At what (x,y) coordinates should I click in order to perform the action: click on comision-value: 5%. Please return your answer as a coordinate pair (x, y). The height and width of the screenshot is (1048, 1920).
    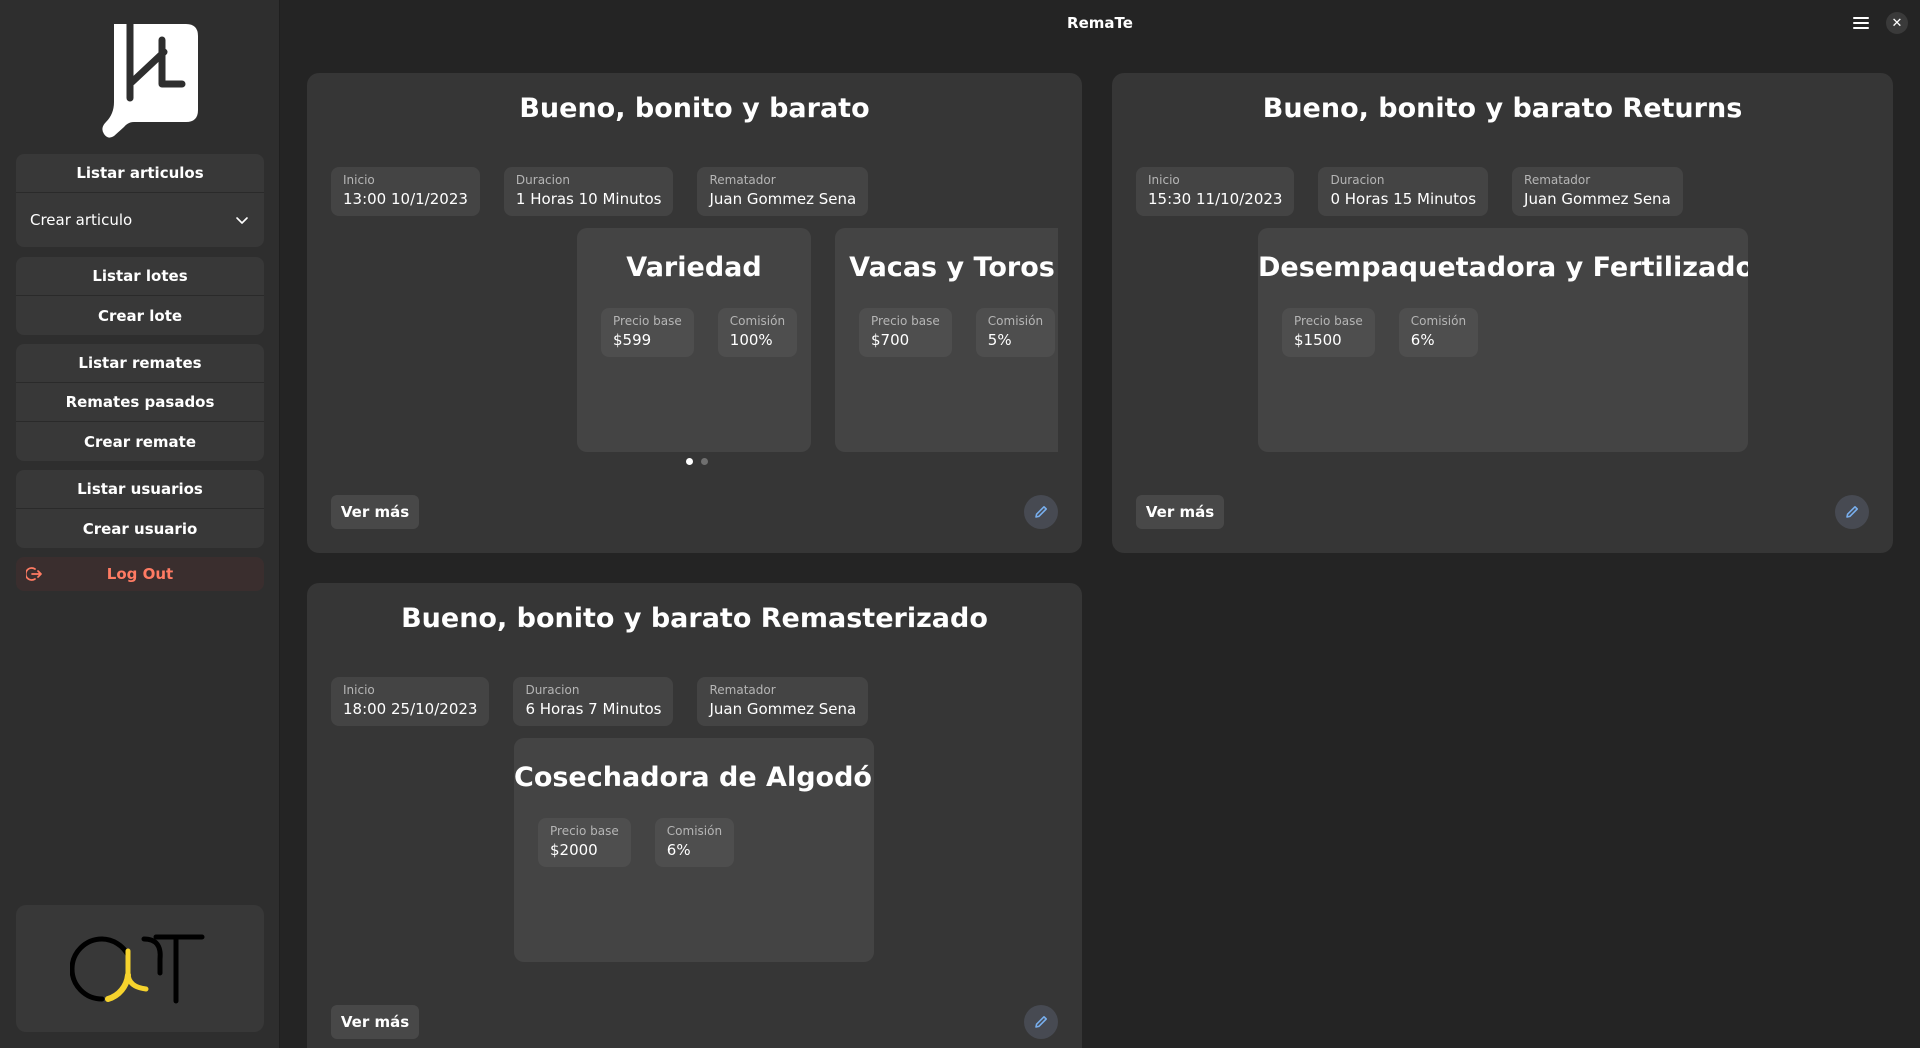
    Looking at the image, I should click on (999, 340).